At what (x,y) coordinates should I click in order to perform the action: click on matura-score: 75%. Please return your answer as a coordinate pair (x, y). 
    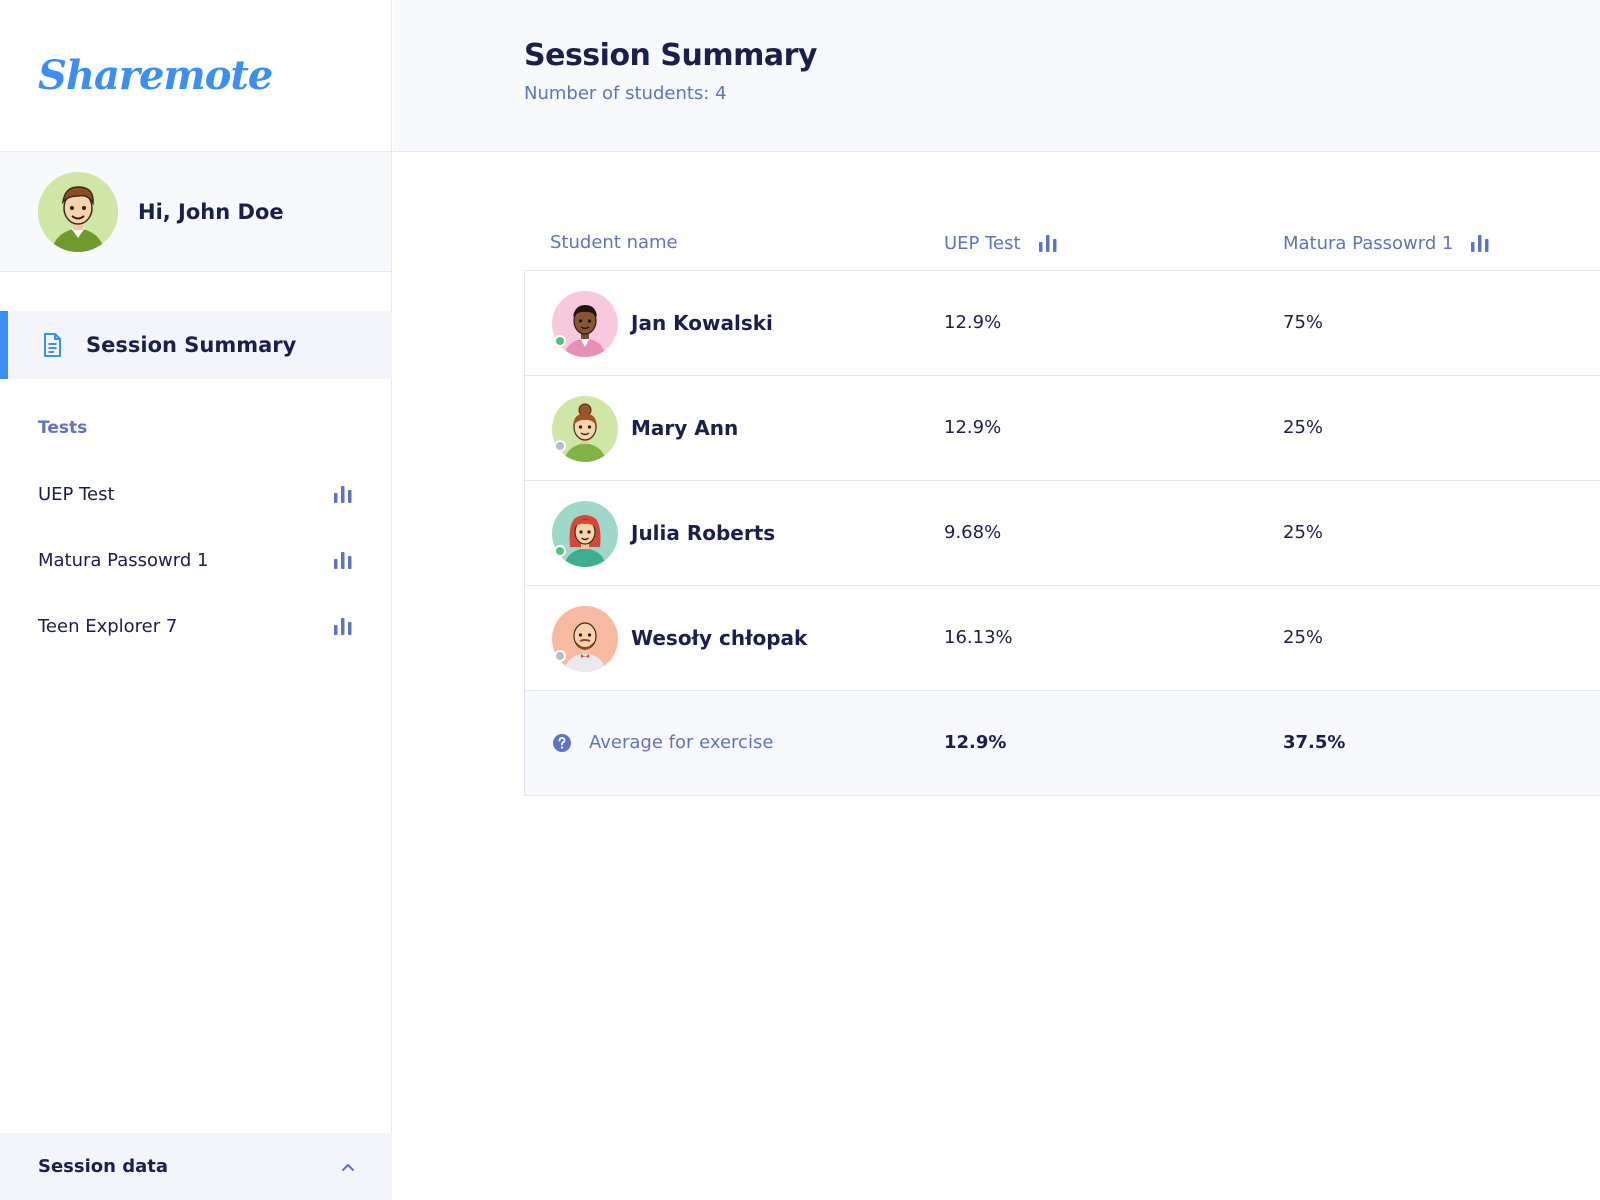
    Looking at the image, I should click on (1303, 322).